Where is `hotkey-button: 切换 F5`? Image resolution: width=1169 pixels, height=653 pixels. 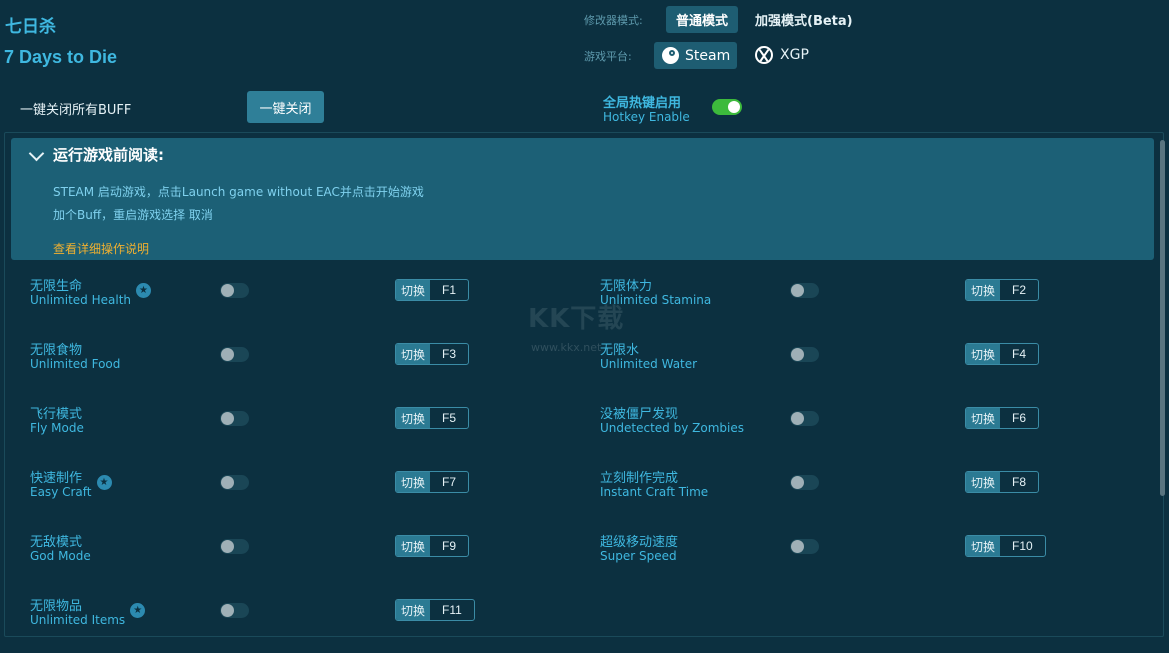
hotkey-button: 切换 F5 is located at coordinates (432, 418).